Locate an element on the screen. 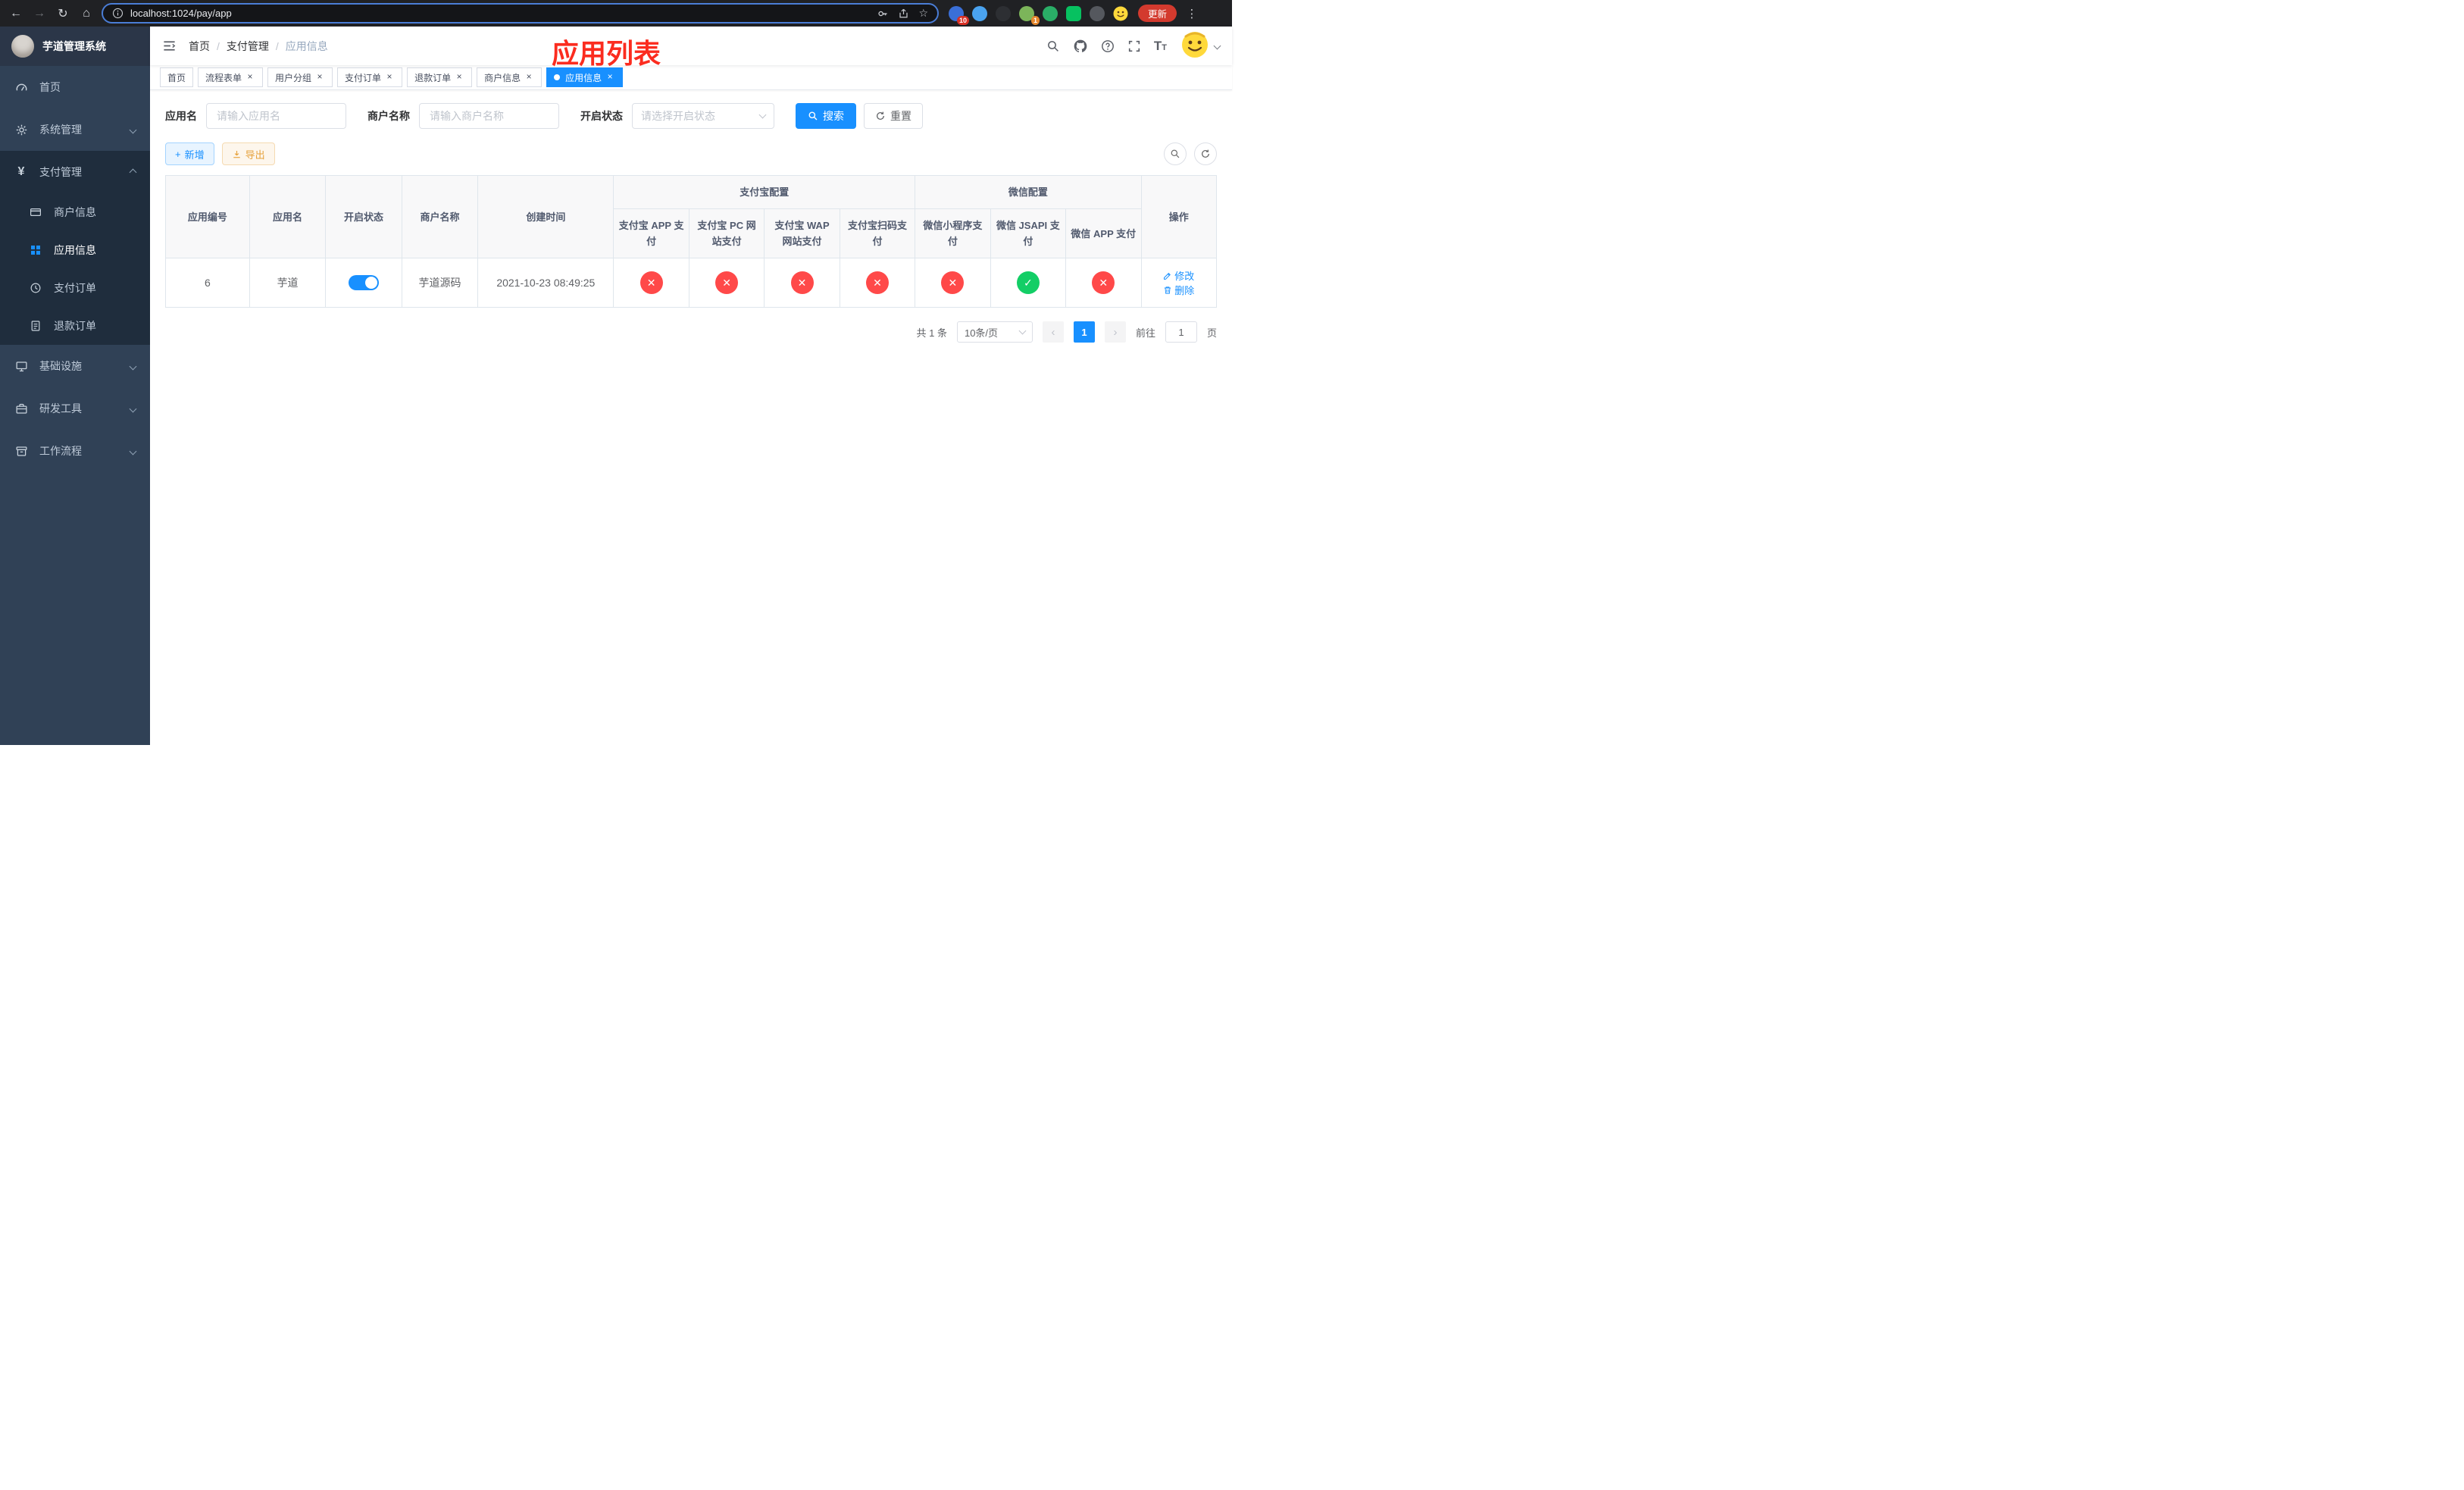 The width and height of the screenshot is (2464, 1490). bookmark-star-icon: ☆ is located at coordinates (923, 14).